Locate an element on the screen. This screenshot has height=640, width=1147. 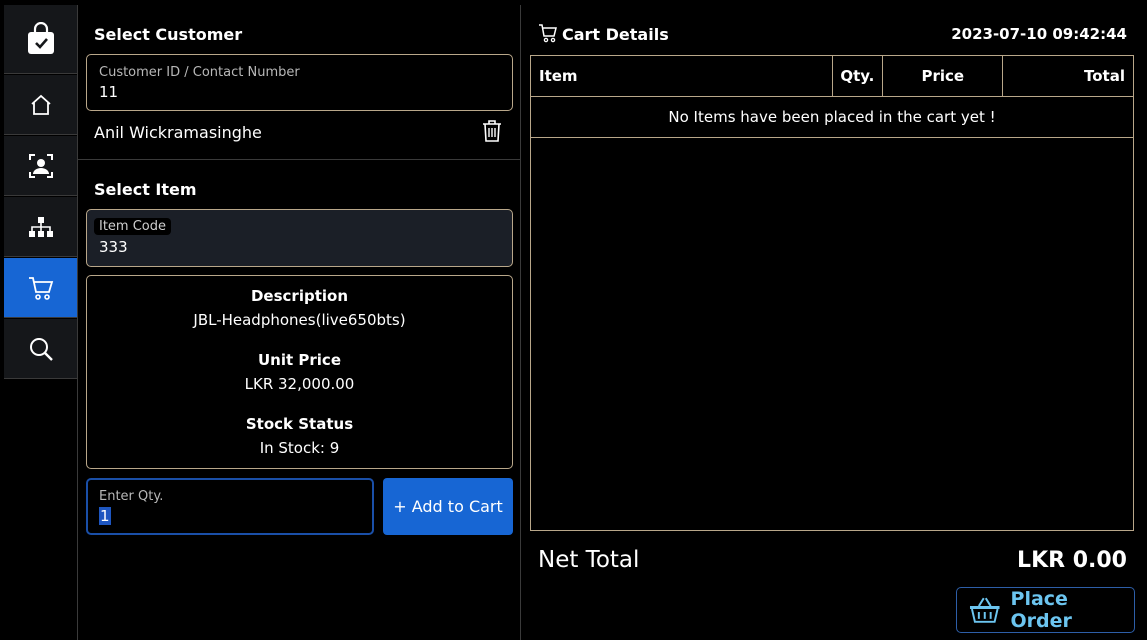
item-code-label: Item Code is located at coordinates (133, 226).